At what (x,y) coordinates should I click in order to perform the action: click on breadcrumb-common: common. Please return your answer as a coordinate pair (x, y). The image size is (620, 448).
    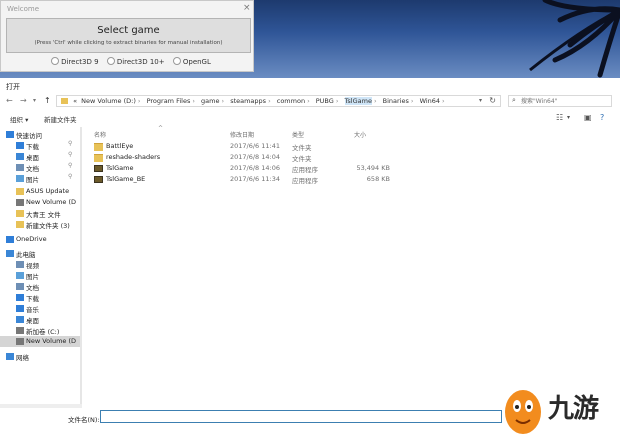
    Looking at the image, I should click on (291, 101).